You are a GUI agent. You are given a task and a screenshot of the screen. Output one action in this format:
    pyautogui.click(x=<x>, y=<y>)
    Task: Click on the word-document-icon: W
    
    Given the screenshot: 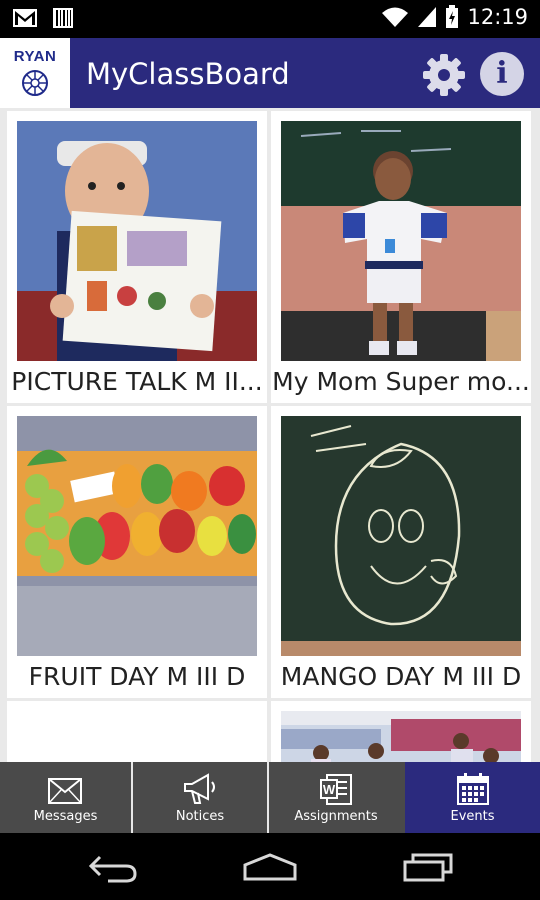 What is the action you would take?
    pyautogui.click(x=336, y=789)
    